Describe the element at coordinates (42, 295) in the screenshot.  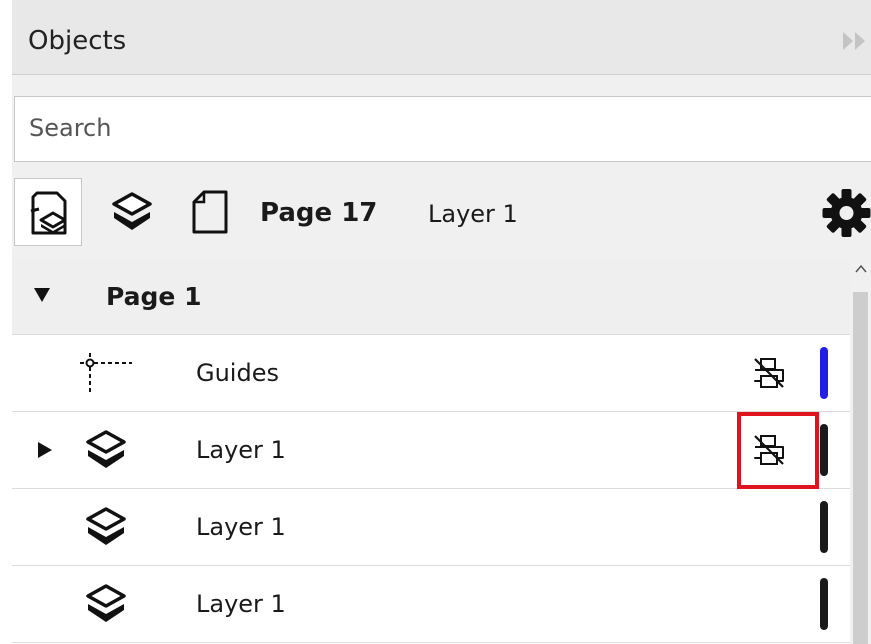
I see `expanded-arrow-icon` at that location.